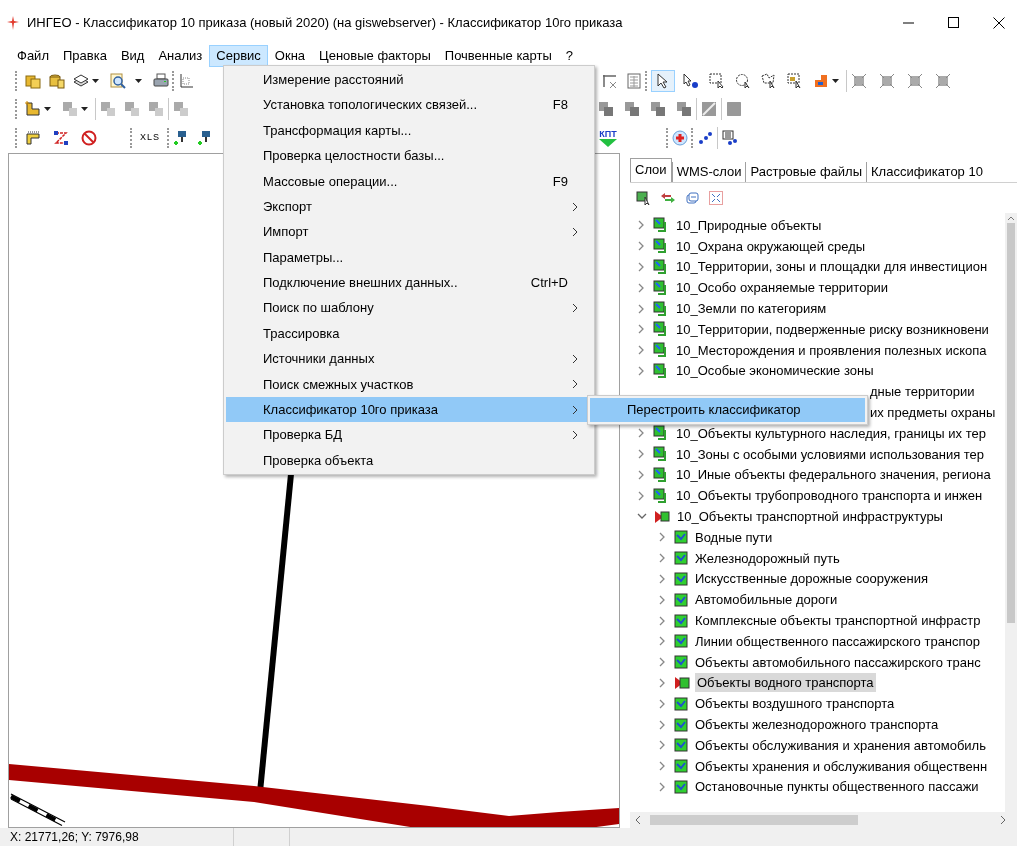  Describe the element at coordinates (325, 22) in the screenshot. I see `window-title: ИНГЕО - Классификатор 10 приказа (новый 2020) (на giswebserver) - Классификатор 10го приказа` at that location.